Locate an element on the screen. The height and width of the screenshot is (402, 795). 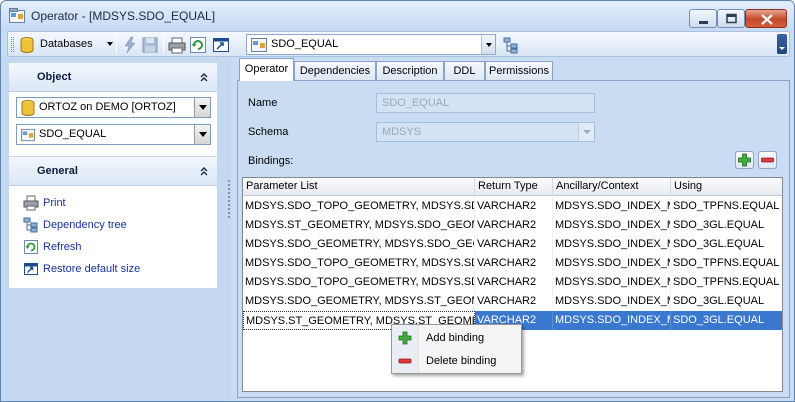
add-binding-button is located at coordinates (744, 160).